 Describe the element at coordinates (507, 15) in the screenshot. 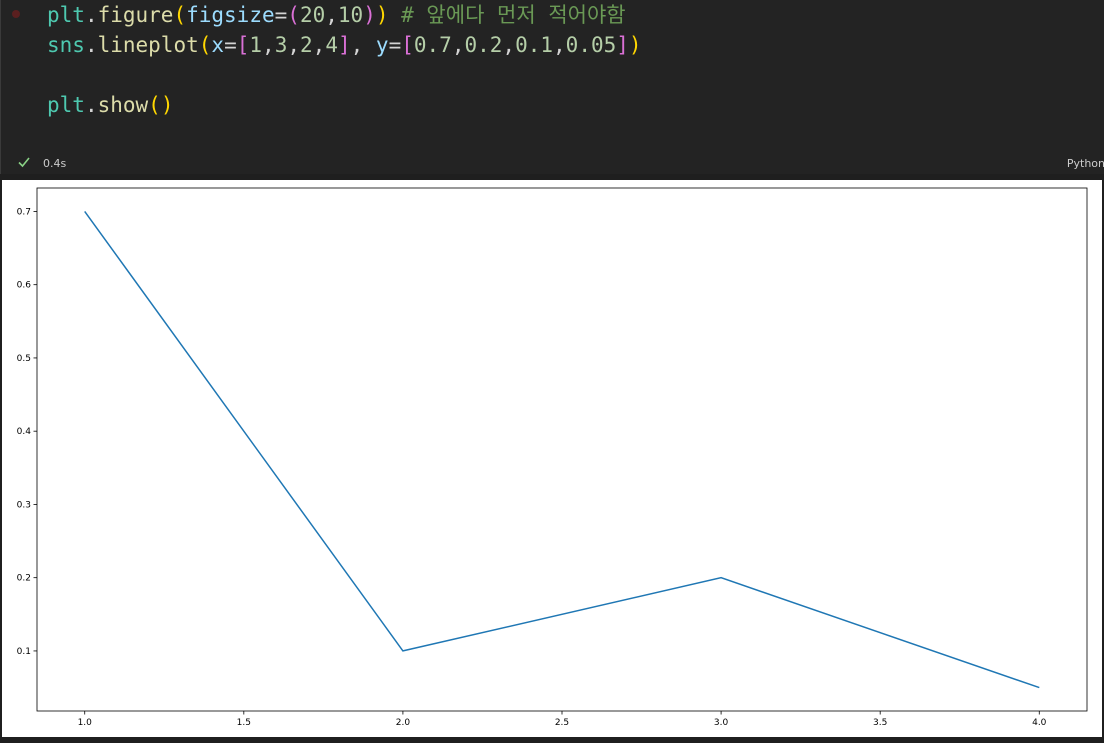

I see `code-token: # 앞에다 먼저 적어야함` at that location.